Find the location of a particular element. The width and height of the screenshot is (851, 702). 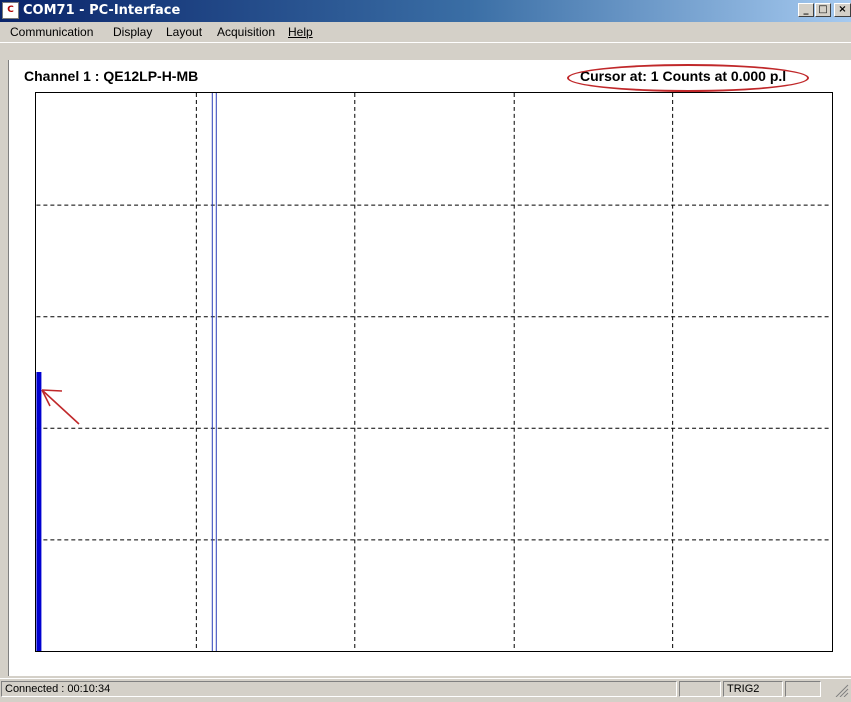

close-button: × is located at coordinates (842, 10).